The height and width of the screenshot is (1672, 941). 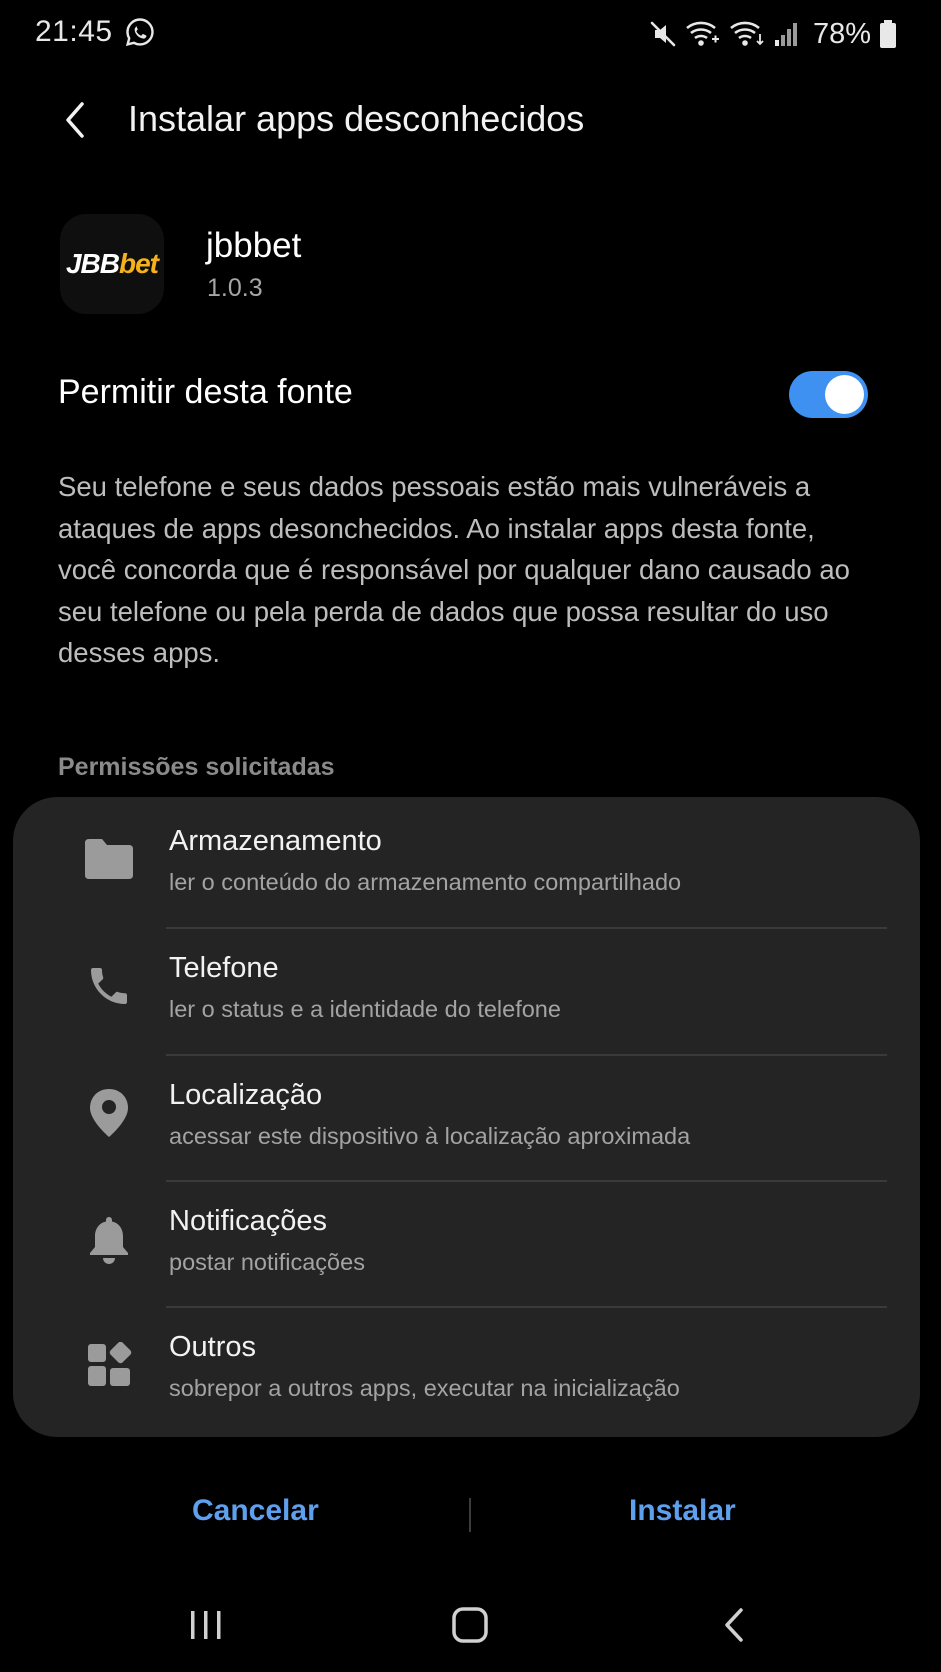 What do you see at coordinates (139, 32) in the screenshot?
I see `whatsapp-icon` at bounding box center [139, 32].